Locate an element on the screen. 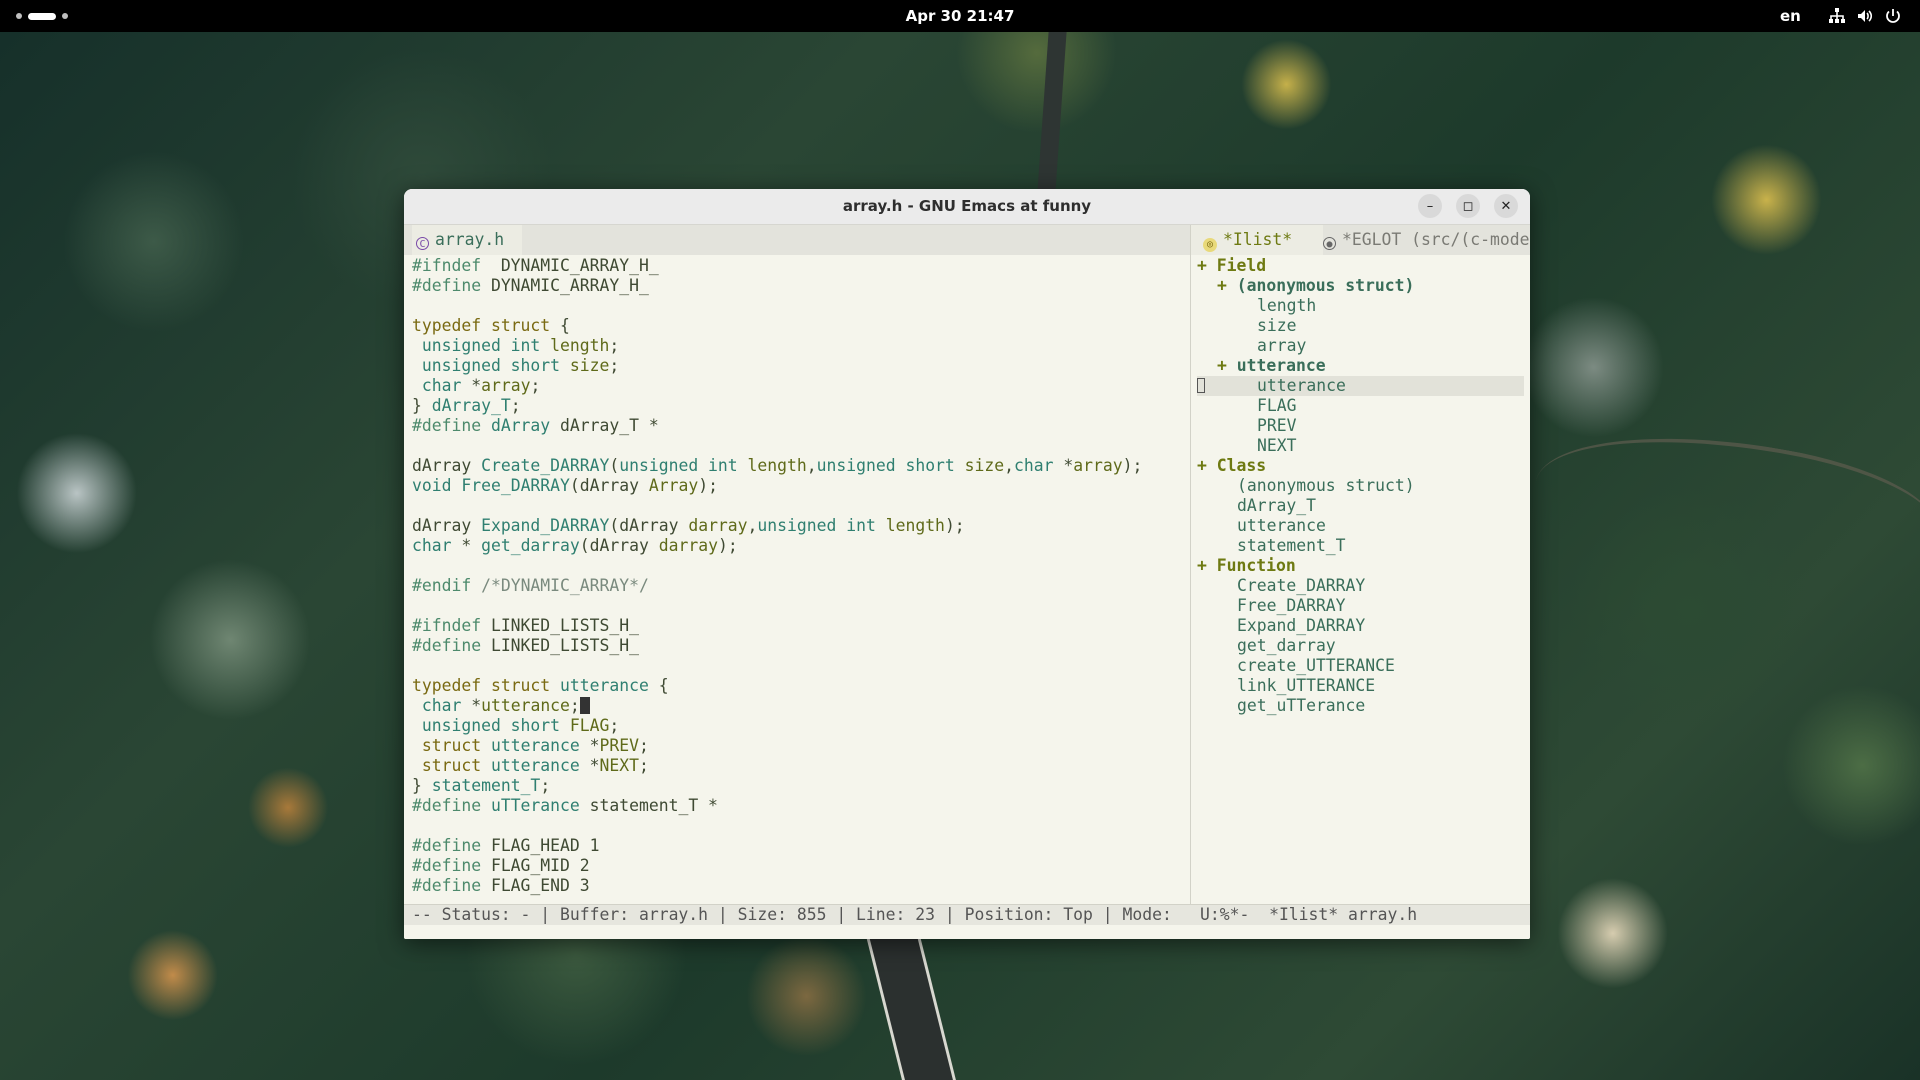  ilist-item: + Function is located at coordinates (1360, 566).